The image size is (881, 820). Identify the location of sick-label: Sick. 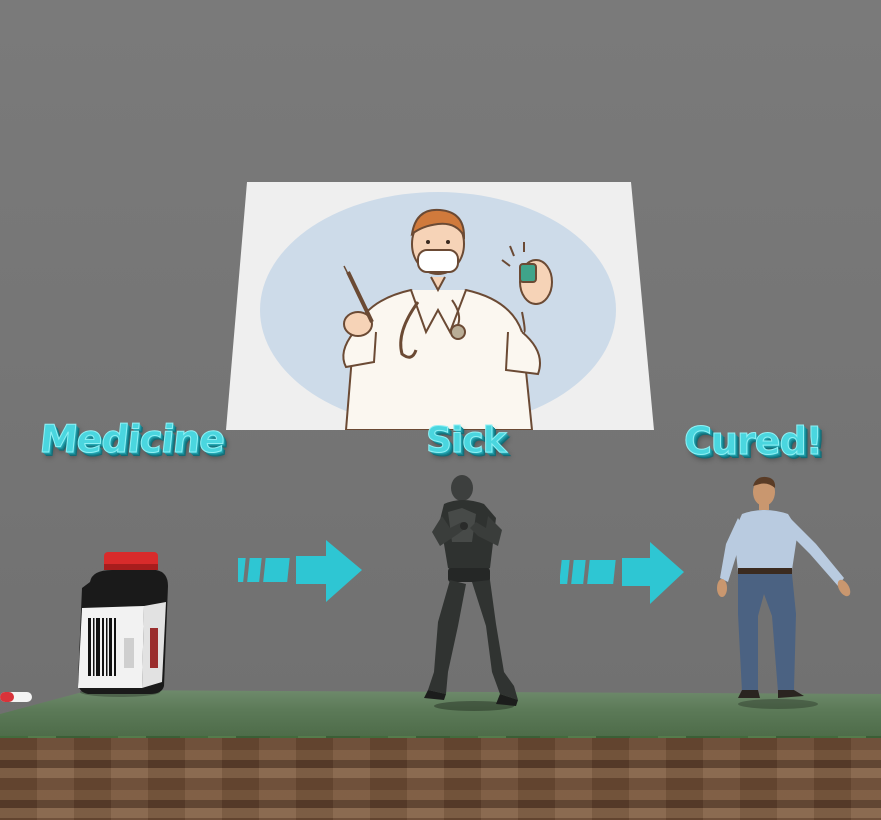
(467, 440).